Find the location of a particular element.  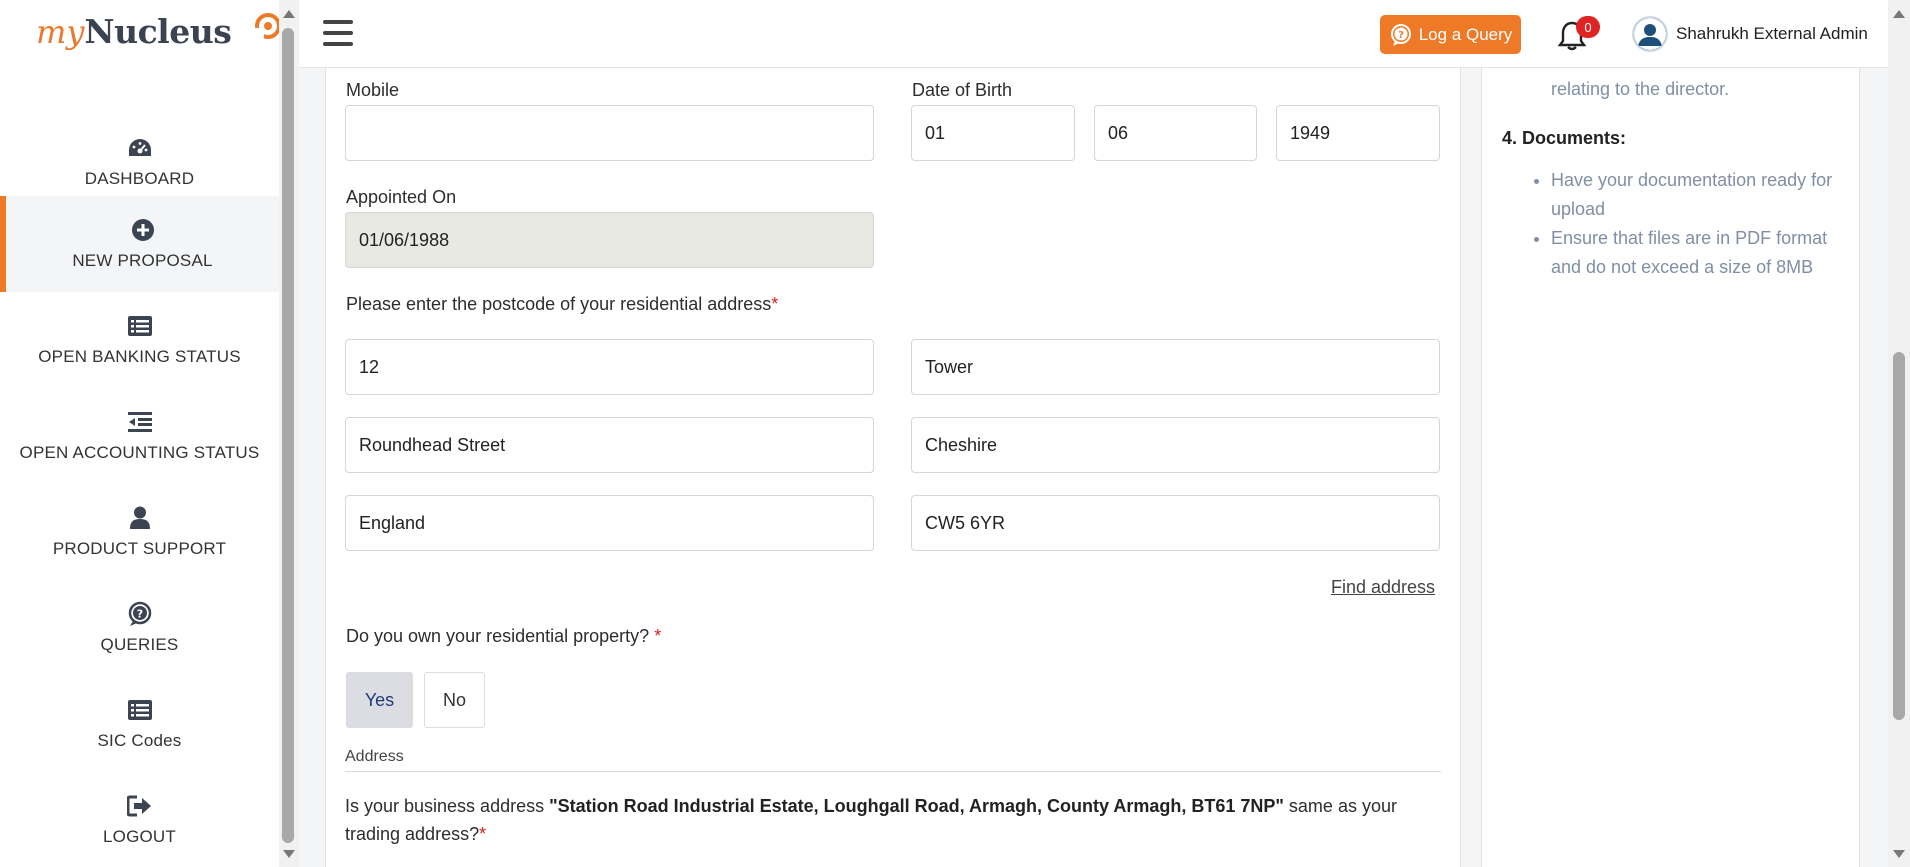

address-country-input: England is located at coordinates (609, 523).